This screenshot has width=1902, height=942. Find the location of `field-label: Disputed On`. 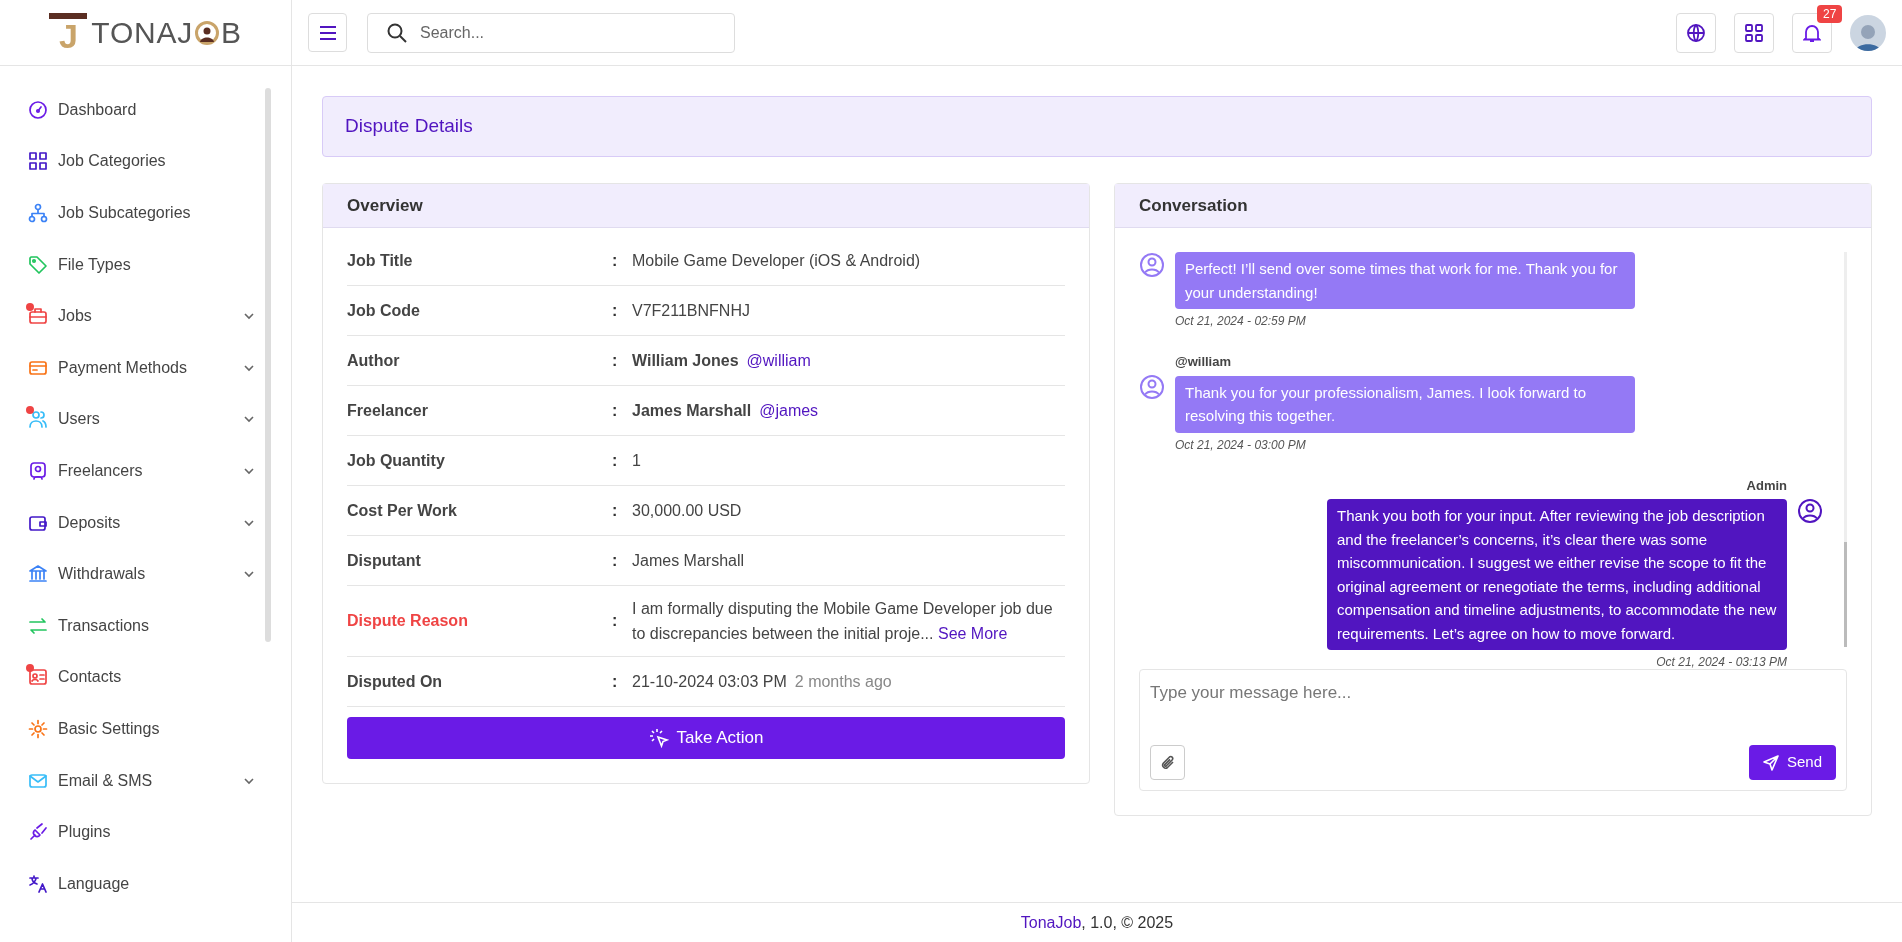

field-label: Disputed On is located at coordinates (395, 681).